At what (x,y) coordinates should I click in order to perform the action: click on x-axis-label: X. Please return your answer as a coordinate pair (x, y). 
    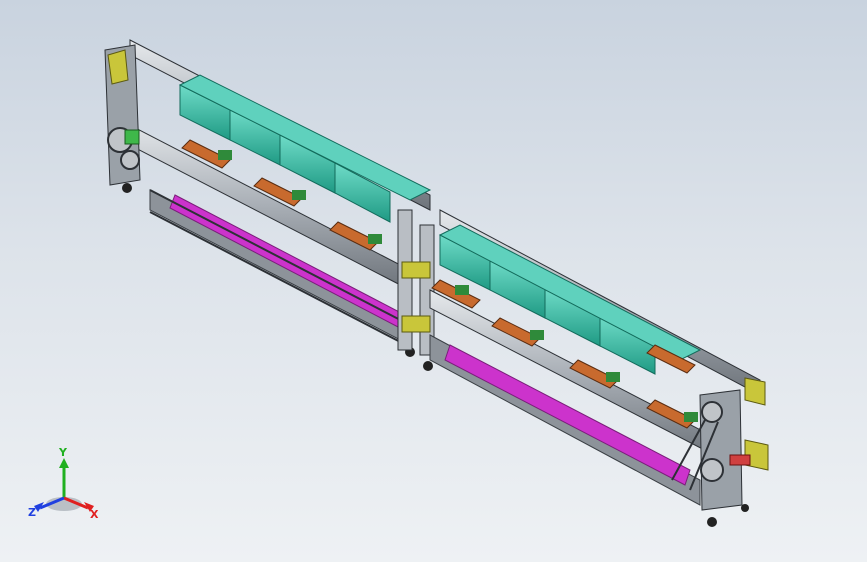
    Looking at the image, I should click on (94, 514).